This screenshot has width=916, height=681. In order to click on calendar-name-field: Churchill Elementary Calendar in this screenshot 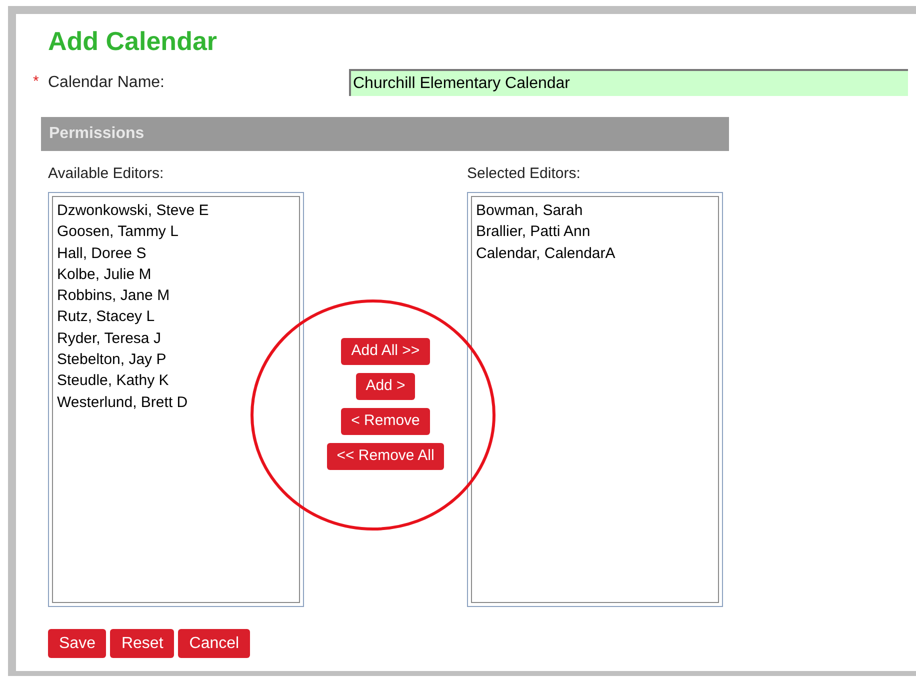, I will do `click(628, 82)`.